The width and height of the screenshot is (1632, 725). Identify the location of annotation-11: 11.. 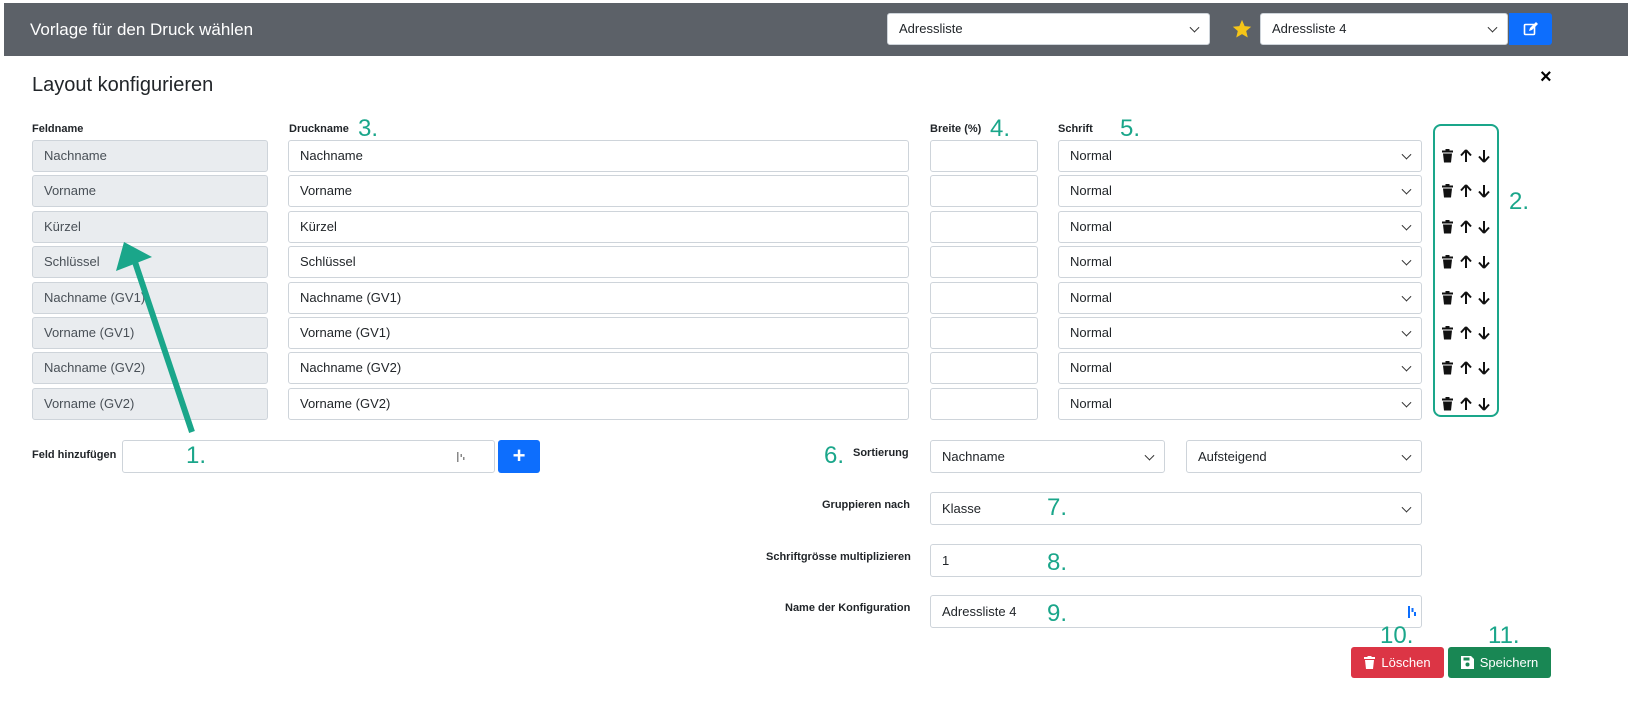
(1504, 635).